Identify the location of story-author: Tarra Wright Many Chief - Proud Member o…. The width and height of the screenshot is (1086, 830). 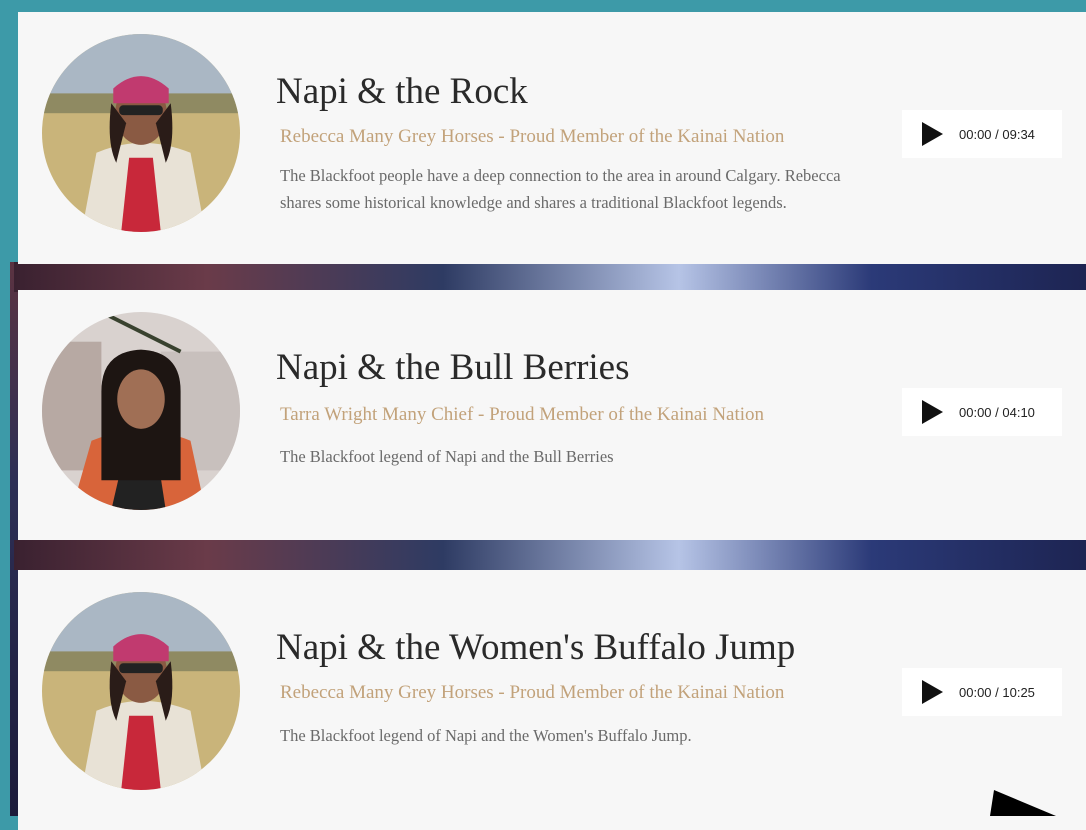
(522, 414).